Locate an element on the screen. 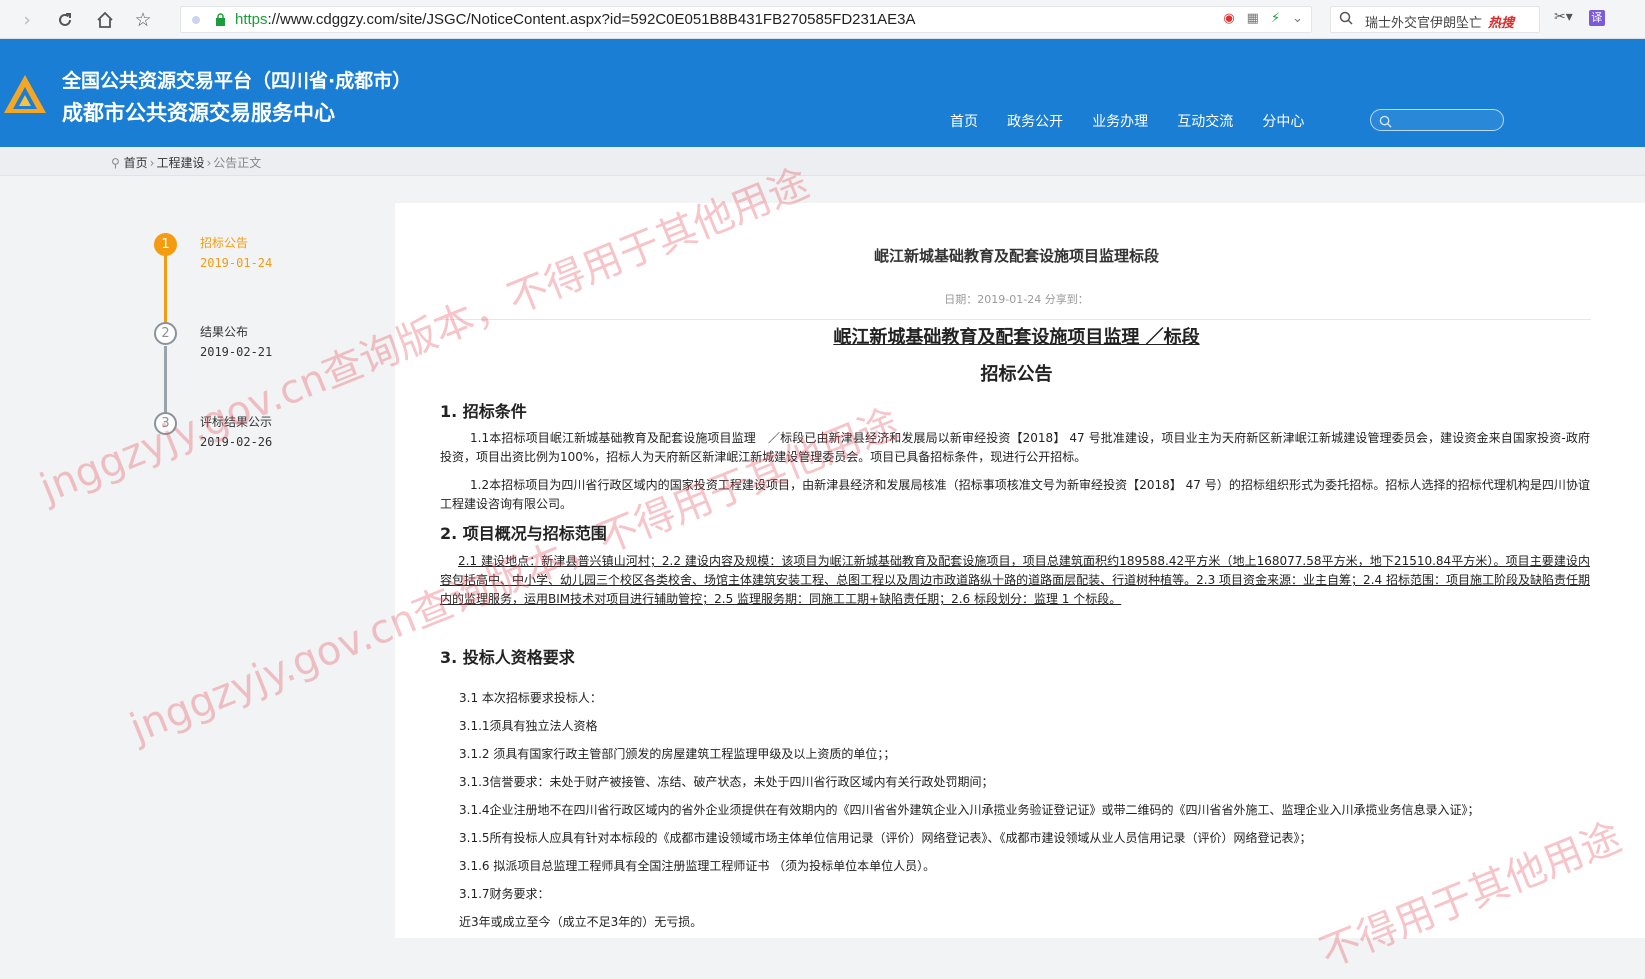  section-heading-2: 2. 项目概况与招标范围 is located at coordinates (523, 533).